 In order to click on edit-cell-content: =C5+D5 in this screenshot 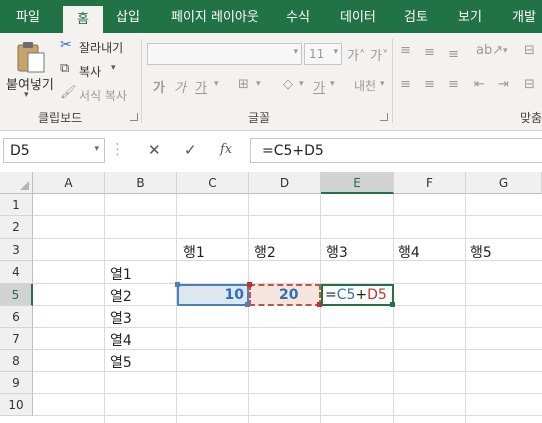, I will do `click(356, 295)`.